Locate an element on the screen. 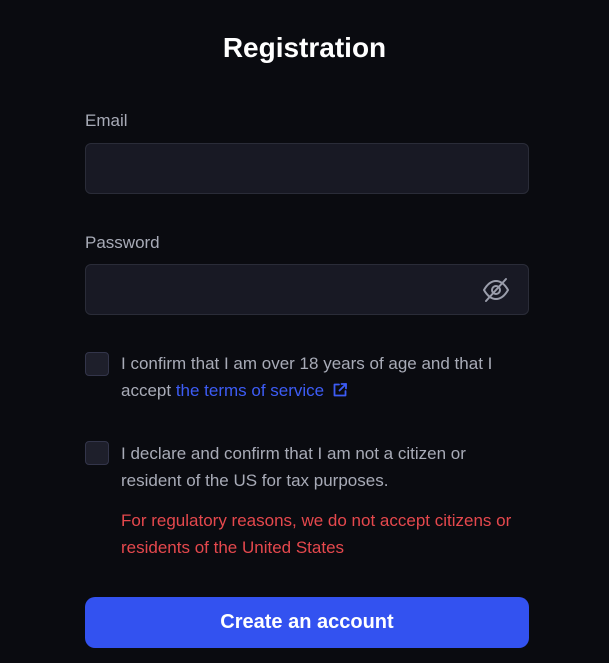  password-field-container is located at coordinates (307, 289).